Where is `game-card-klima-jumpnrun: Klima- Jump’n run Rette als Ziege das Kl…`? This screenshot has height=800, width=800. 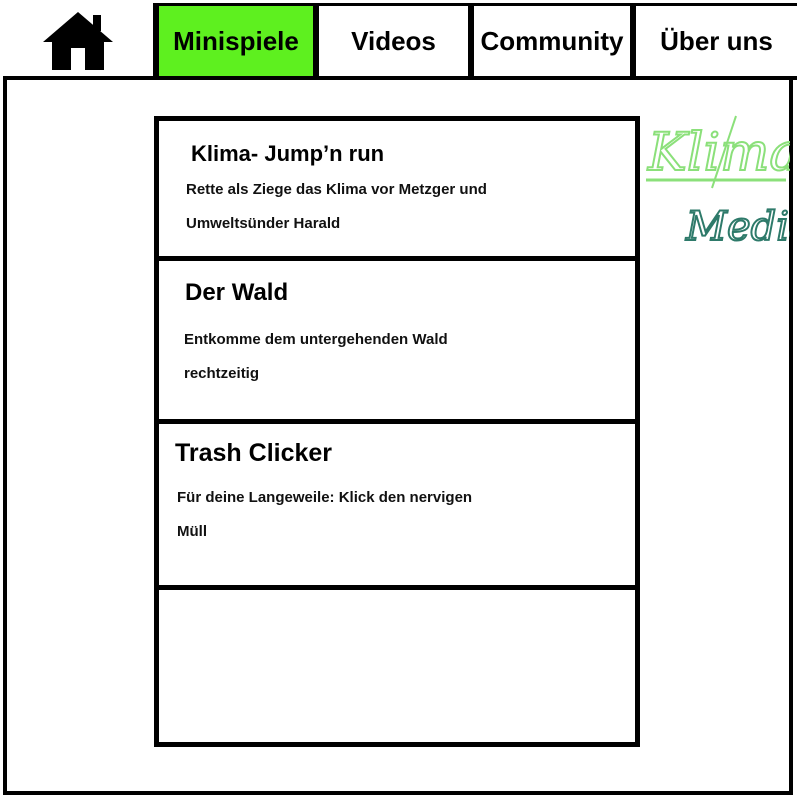
game-card-klima-jumpnrun: Klima- Jump’n run Rette als Ziege das Kl… is located at coordinates (397, 188).